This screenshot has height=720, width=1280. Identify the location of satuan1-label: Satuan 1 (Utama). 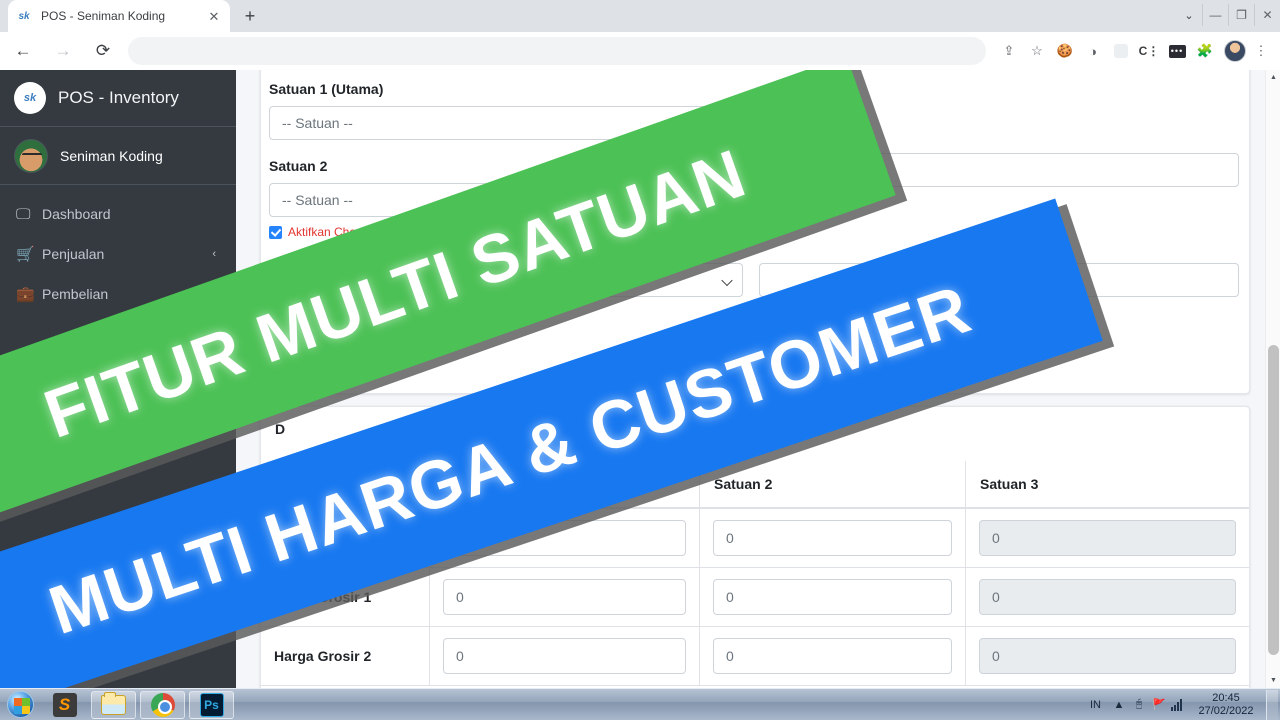
(326, 89).